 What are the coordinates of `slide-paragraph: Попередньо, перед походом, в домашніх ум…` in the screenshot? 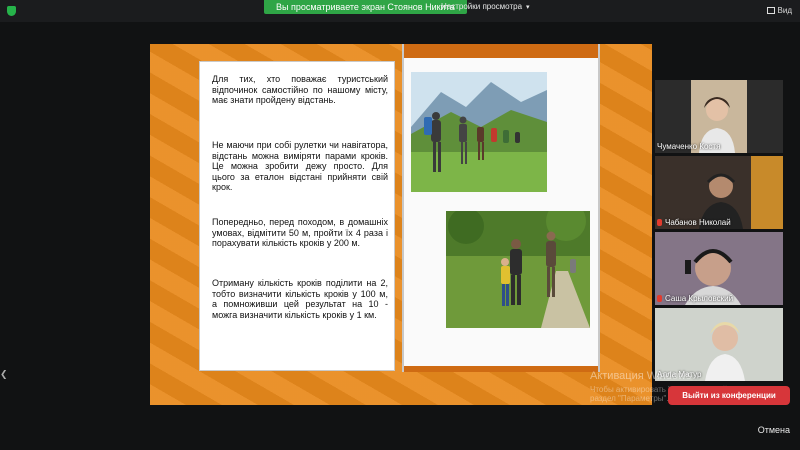 It's located at (300, 233).